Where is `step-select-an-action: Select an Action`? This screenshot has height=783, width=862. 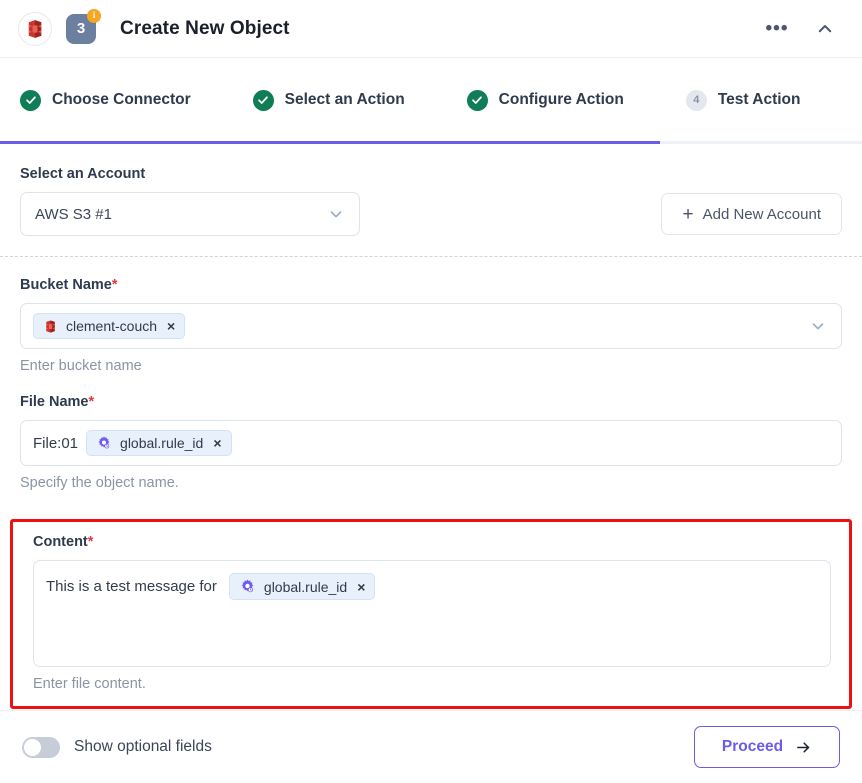 step-select-an-action: Select an Action is located at coordinates (328, 100).